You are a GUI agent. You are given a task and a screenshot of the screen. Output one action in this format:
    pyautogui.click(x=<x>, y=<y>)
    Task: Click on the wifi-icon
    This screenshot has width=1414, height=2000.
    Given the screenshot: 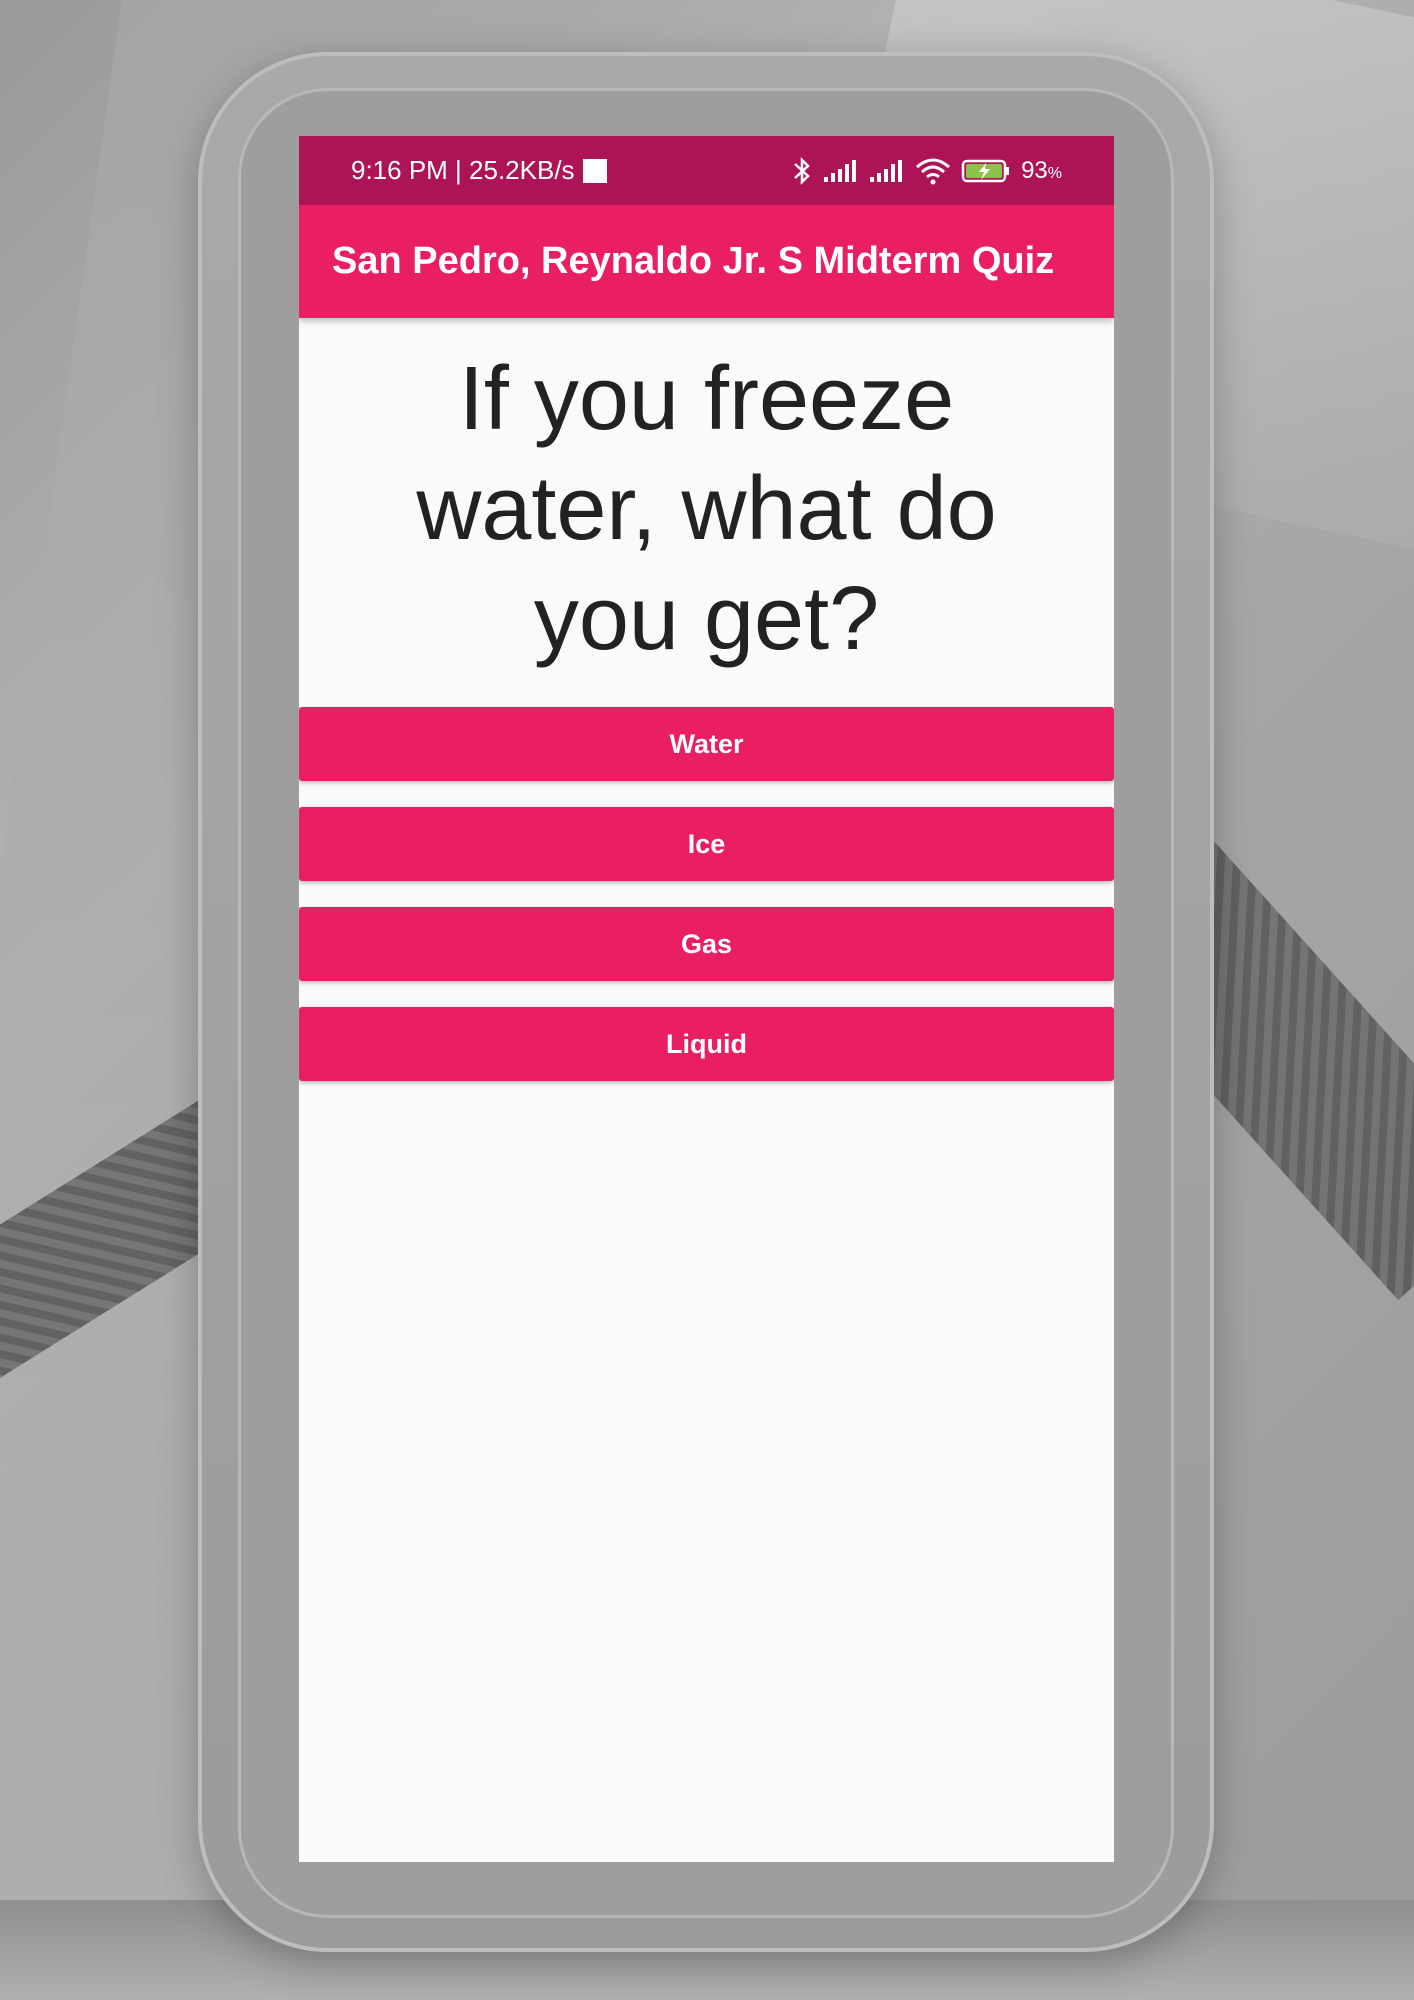 What is the action you would take?
    pyautogui.click(x=933, y=171)
    